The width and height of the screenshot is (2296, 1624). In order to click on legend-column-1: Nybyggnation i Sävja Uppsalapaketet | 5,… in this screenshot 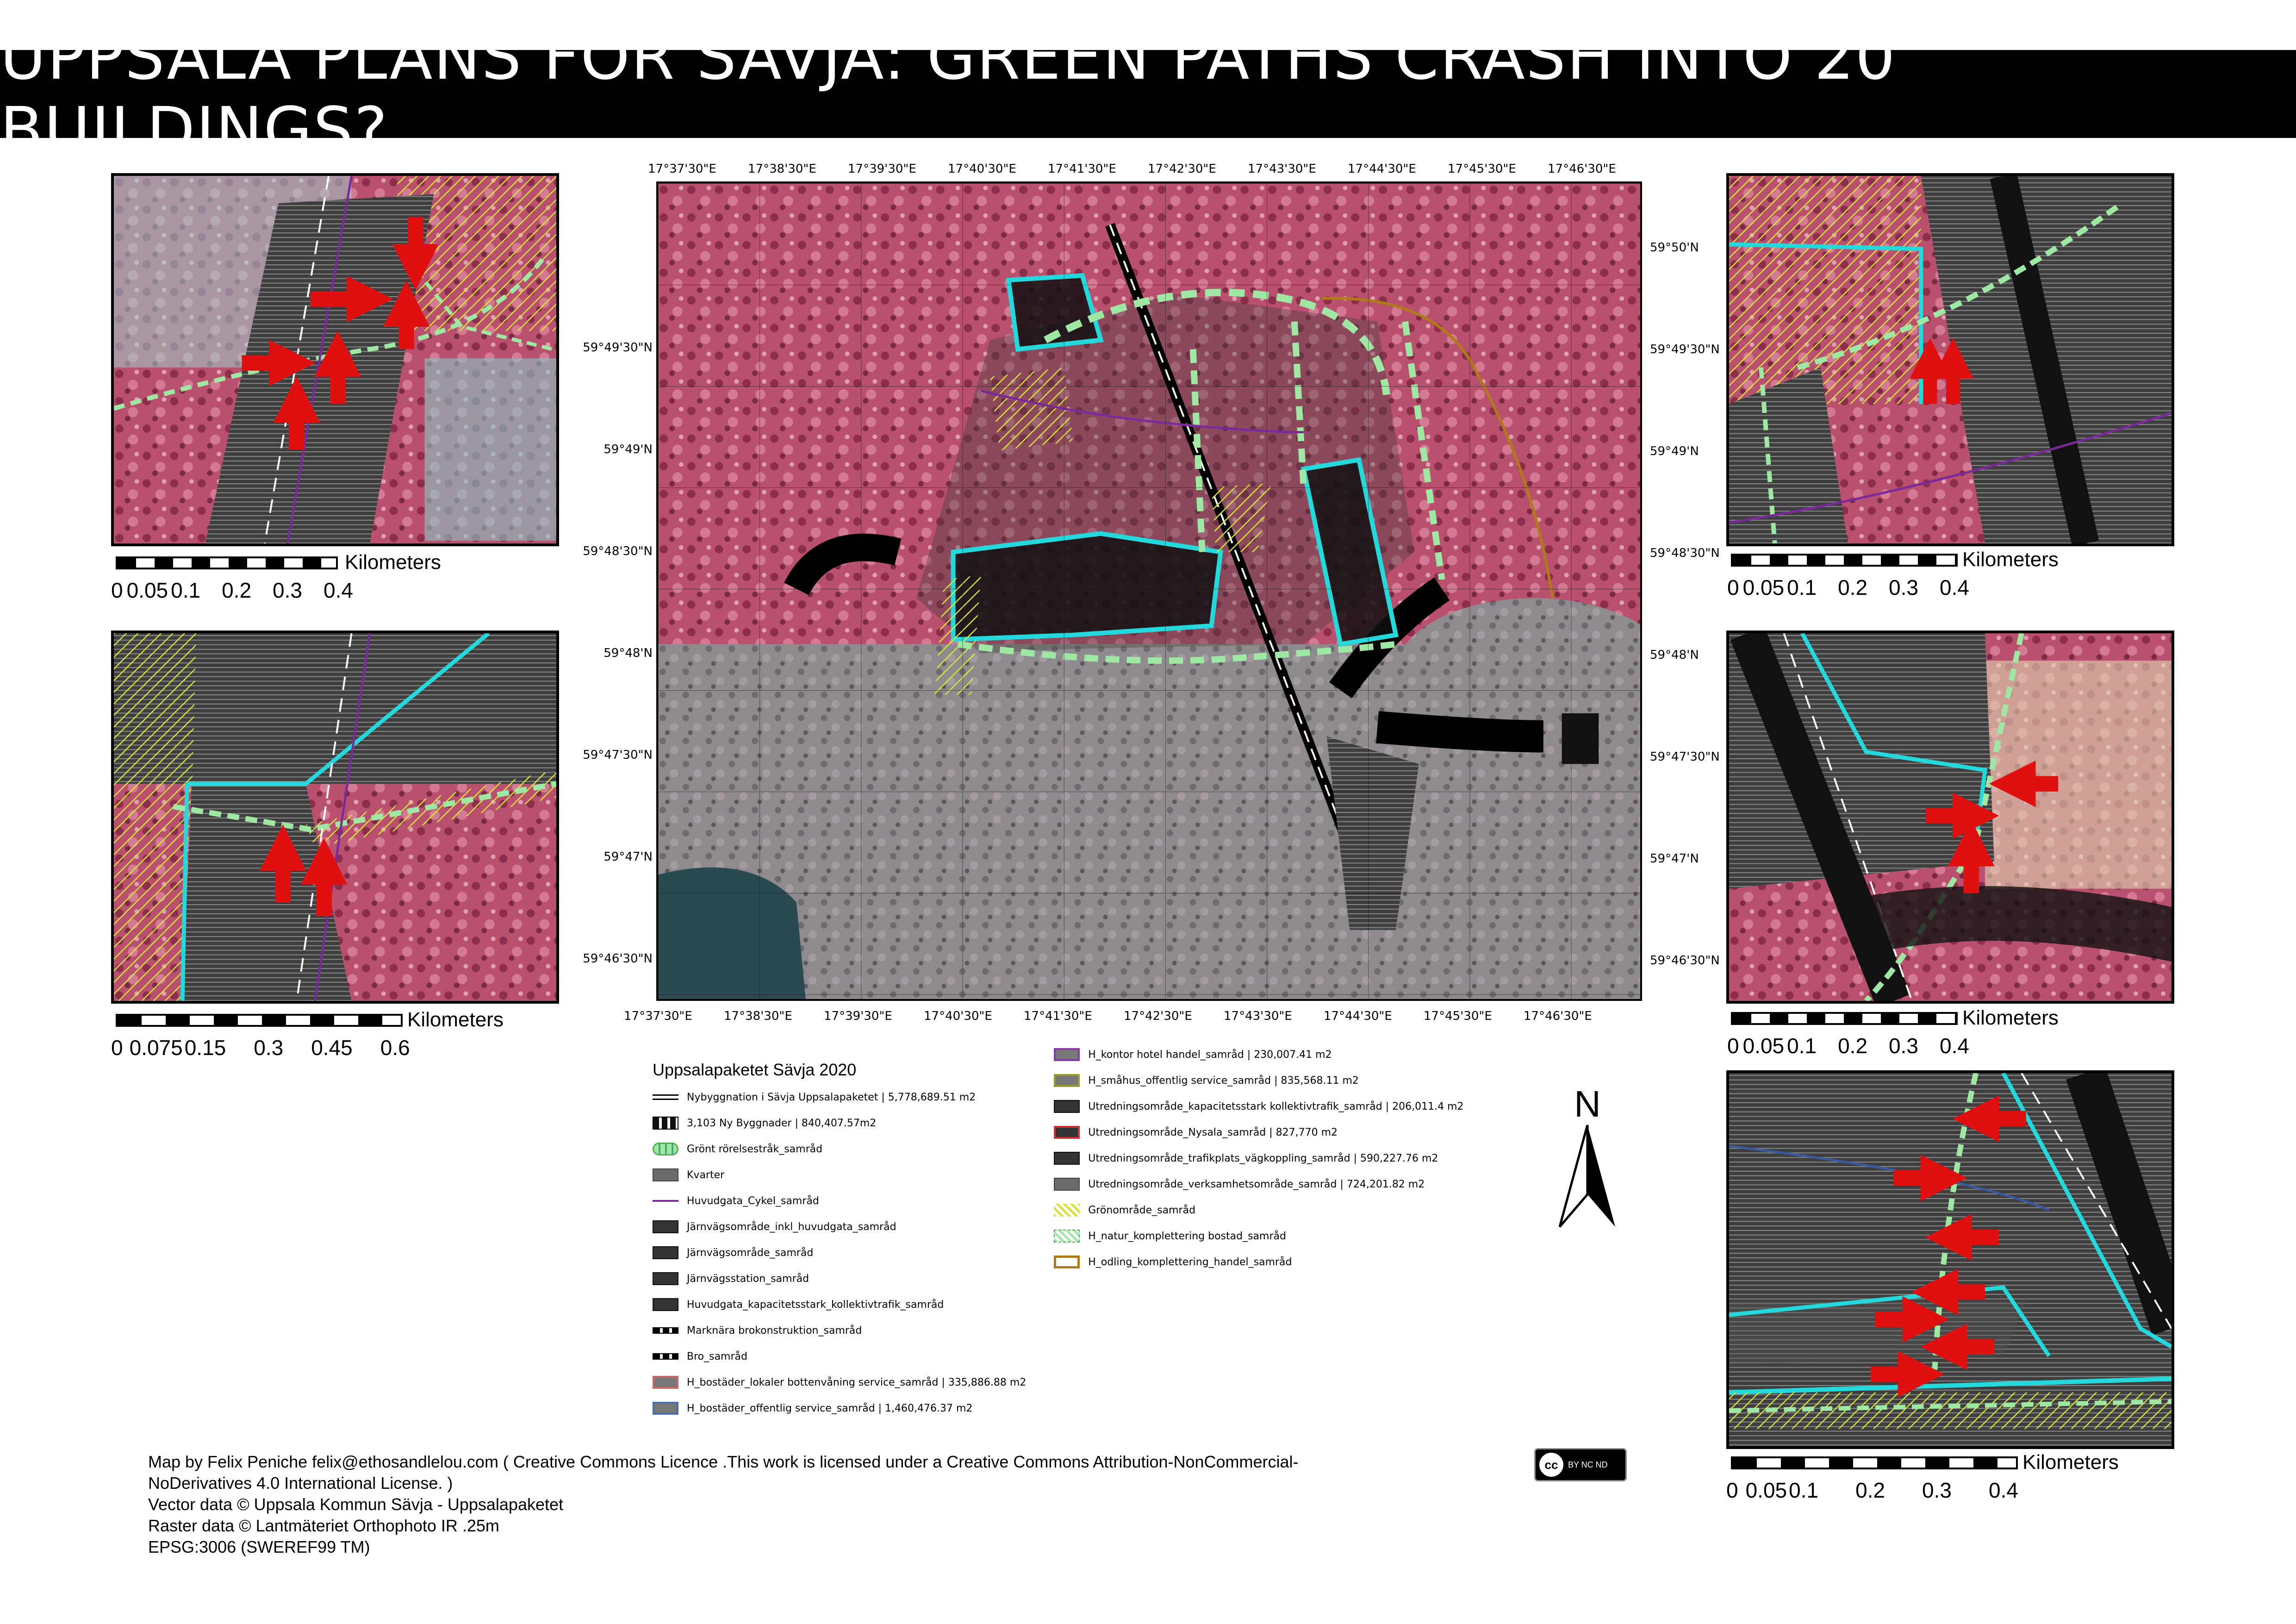, I will do `click(839, 1252)`.